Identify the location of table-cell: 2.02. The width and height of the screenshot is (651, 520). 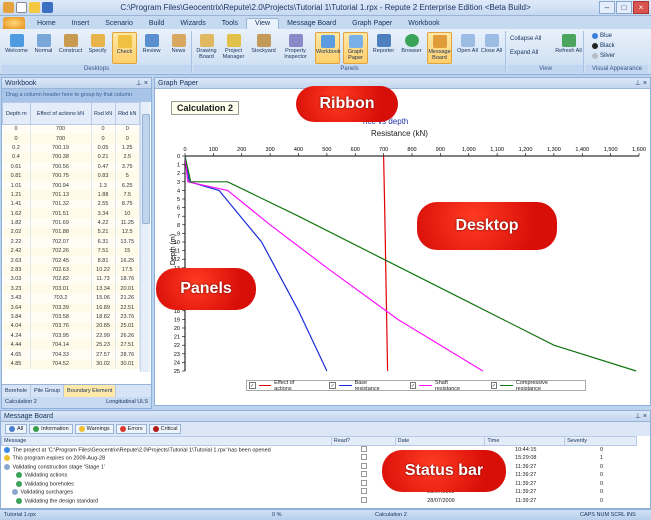
(16, 232).